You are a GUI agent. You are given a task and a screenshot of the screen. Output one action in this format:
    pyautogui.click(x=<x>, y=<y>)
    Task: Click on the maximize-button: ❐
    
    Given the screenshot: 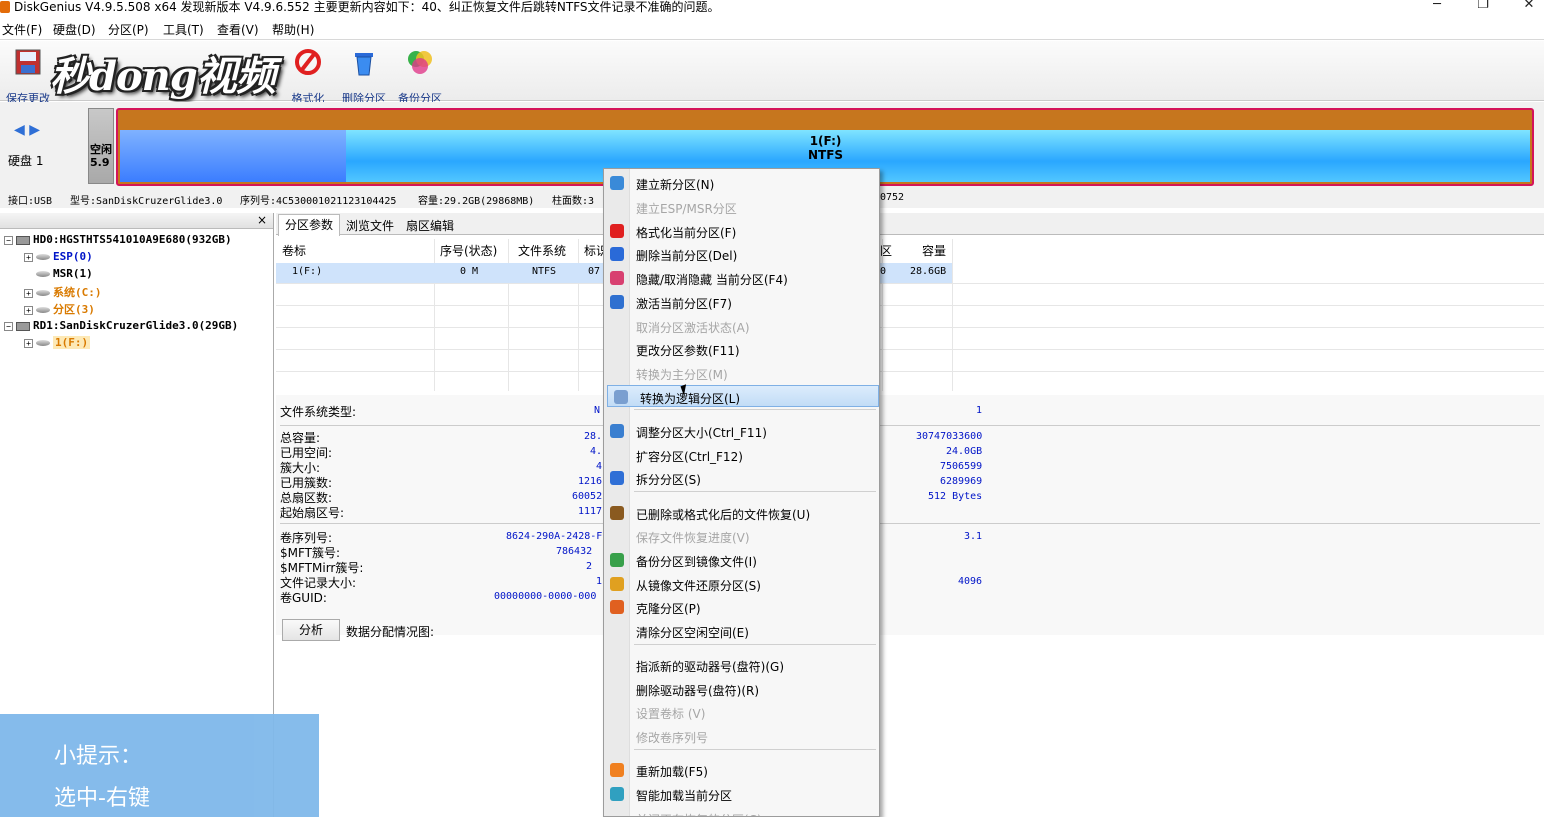 What is the action you would take?
    pyautogui.click(x=1483, y=7)
    